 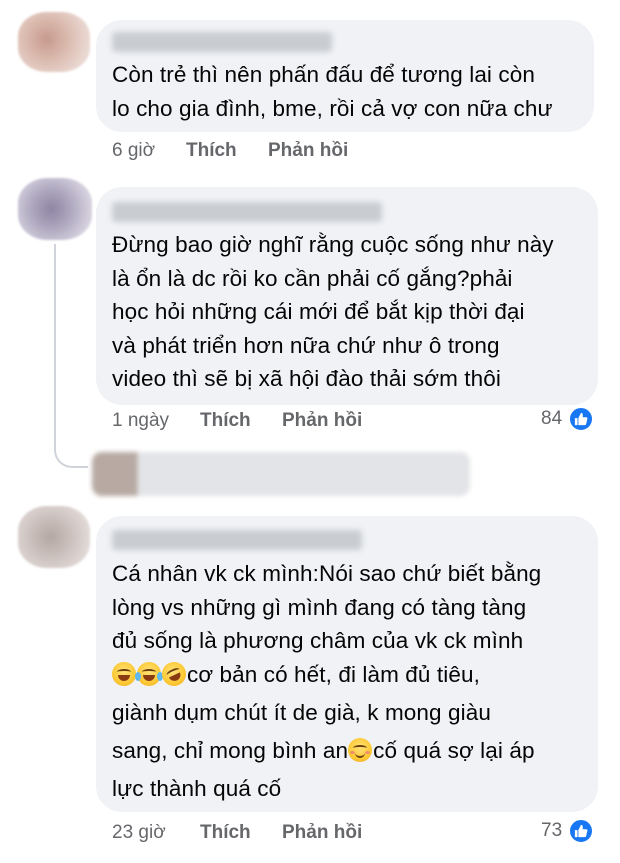 What do you see at coordinates (281, 474) in the screenshot?
I see `reply-preview-blurred` at bounding box center [281, 474].